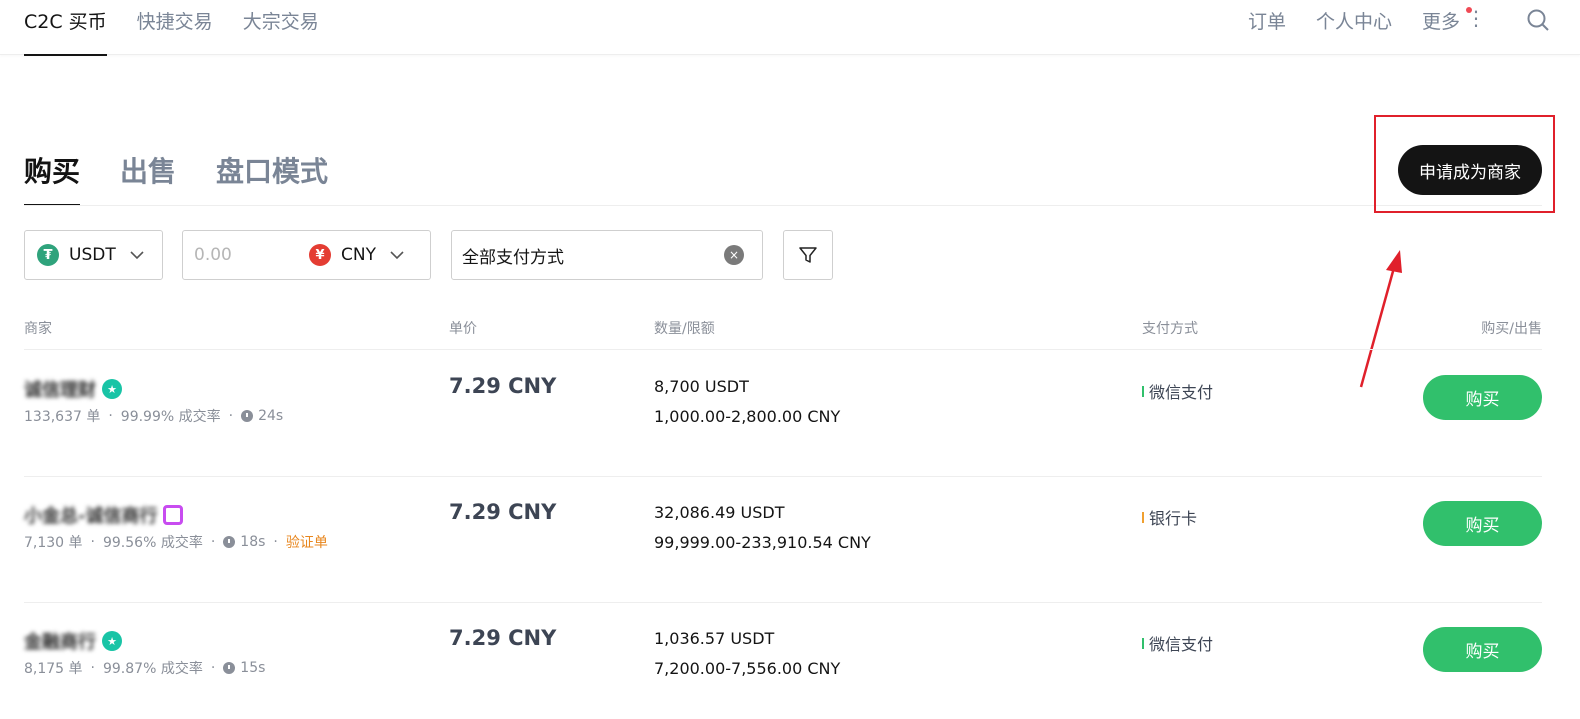  Describe the element at coordinates (783, 205) in the screenshot. I see `tabs-divider` at that location.